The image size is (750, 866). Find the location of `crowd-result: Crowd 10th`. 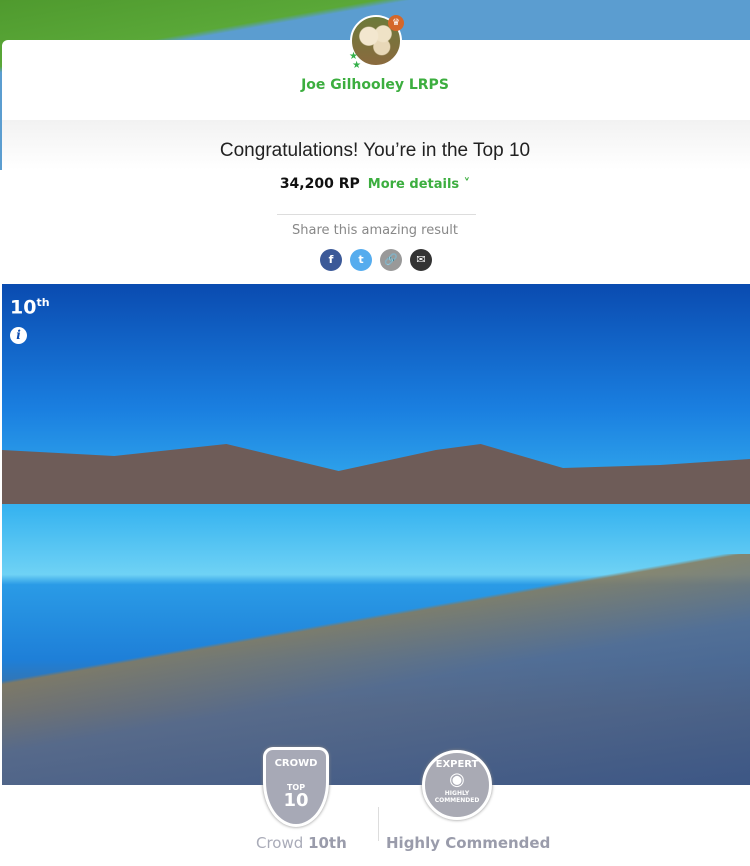

crowd-result: Crowd 10th is located at coordinates (301, 843).